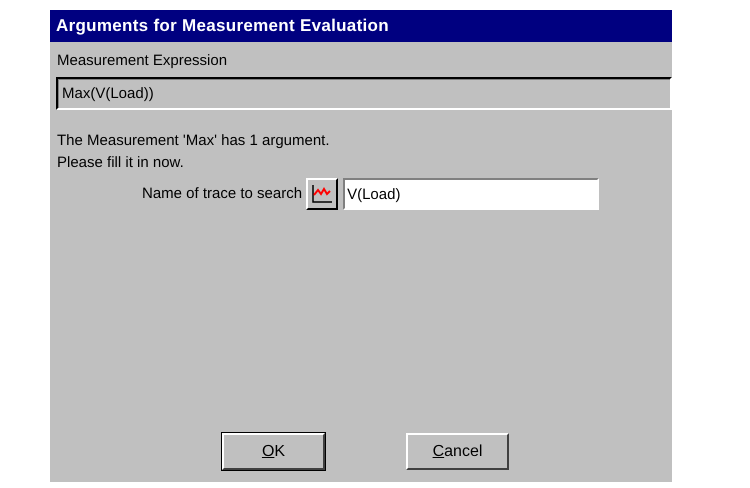 The height and width of the screenshot is (488, 750). I want to click on field-label: Name of trace to search, so click(222, 194).